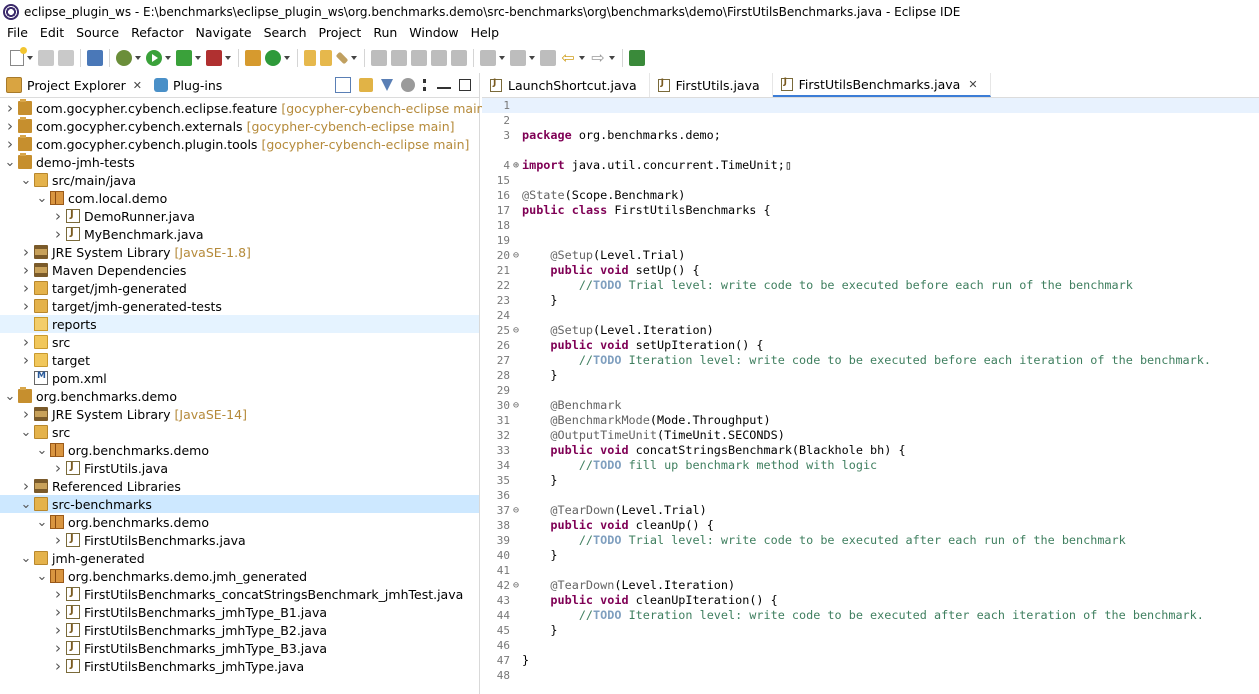 The height and width of the screenshot is (694, 1259). Describe the element at coordinates (488, 58) in the screenshot. I see `next-annotation-icon` at that location.